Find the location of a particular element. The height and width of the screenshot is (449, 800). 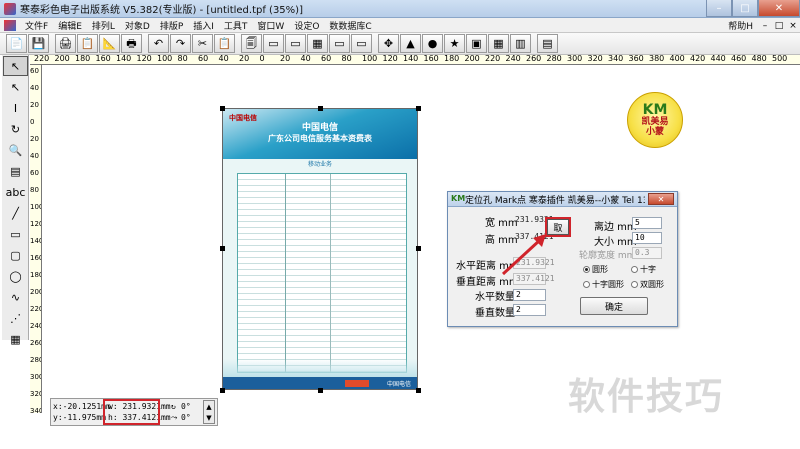

stamp-line2: 小蒙 is located at coordinates (654, 132).